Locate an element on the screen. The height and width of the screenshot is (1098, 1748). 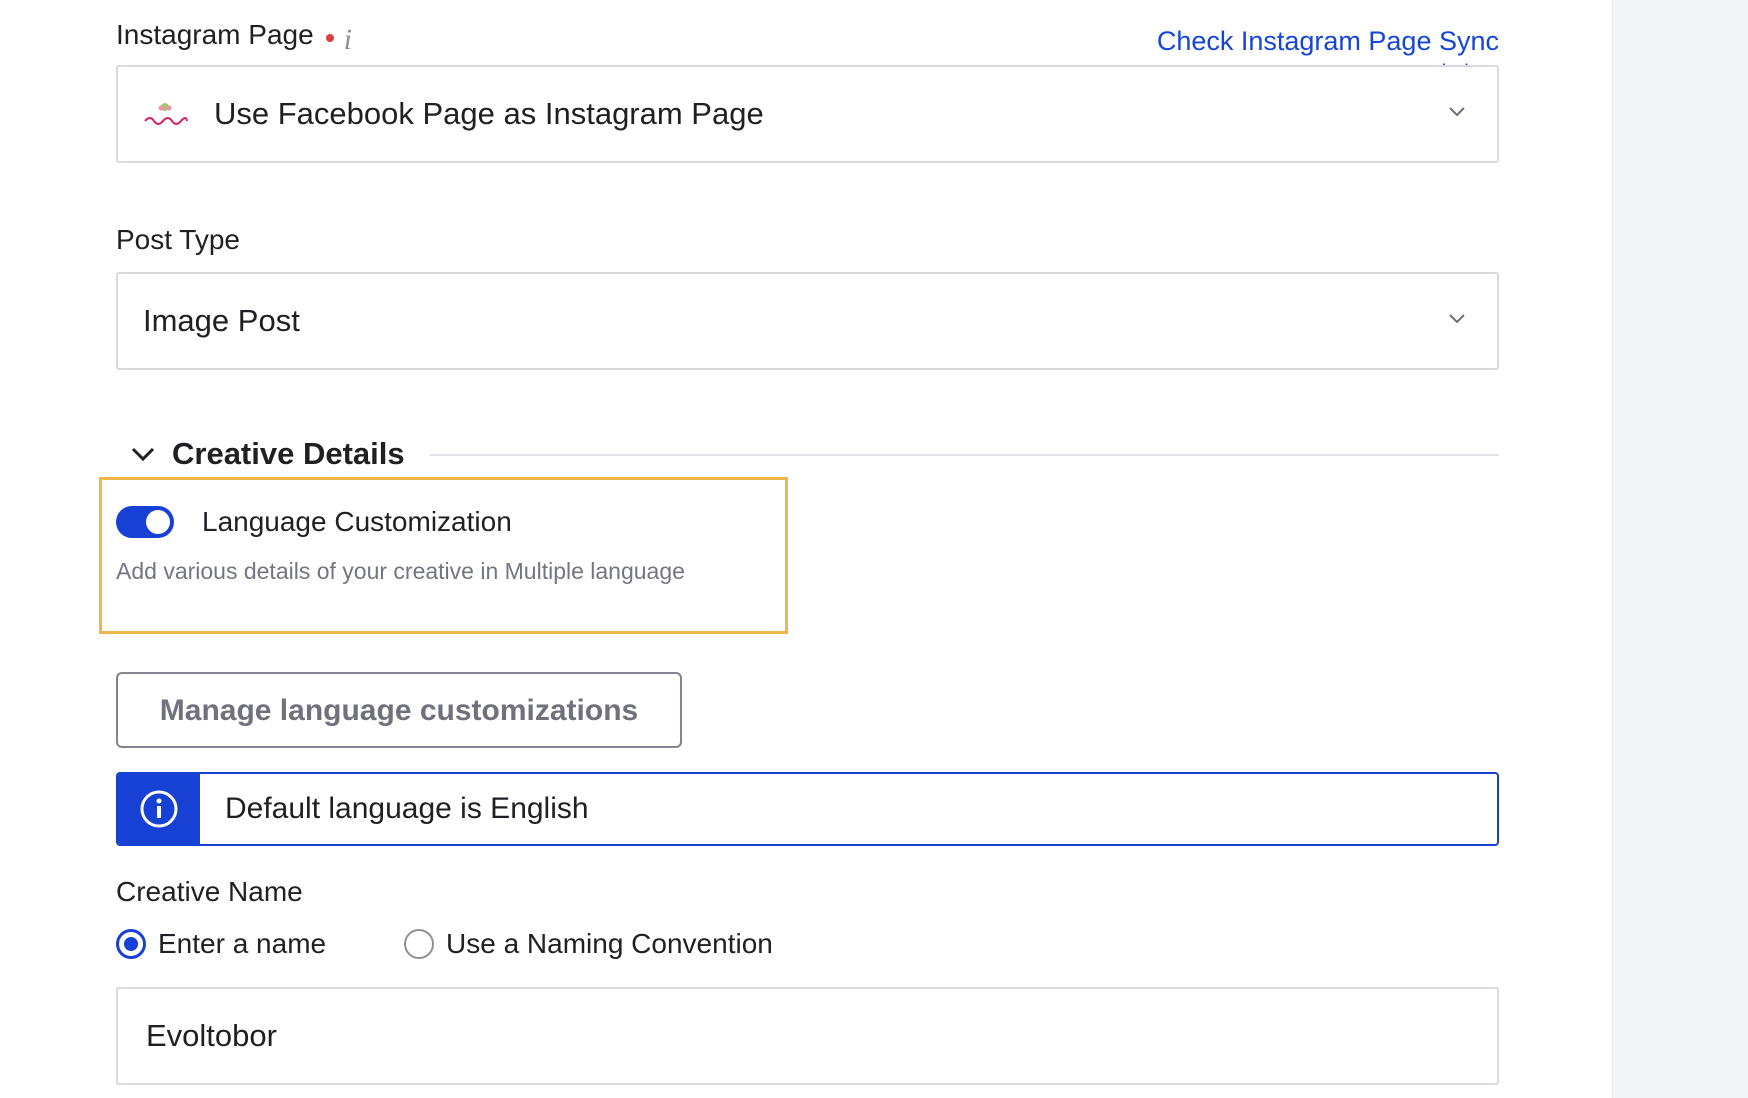
post-type-selected-value: Image Post is located at coordinates (221, 320).